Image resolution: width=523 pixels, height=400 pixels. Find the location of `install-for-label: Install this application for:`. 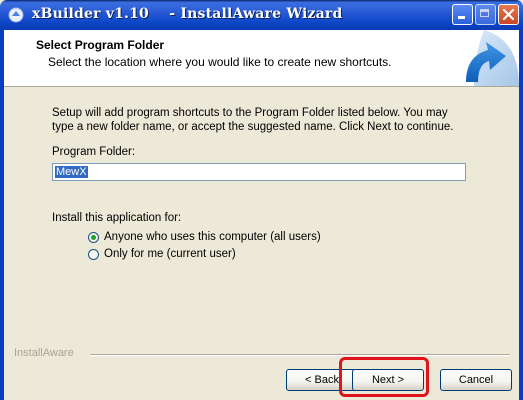

install-for-label: Install this application for: is located at coordinates (117, 218).